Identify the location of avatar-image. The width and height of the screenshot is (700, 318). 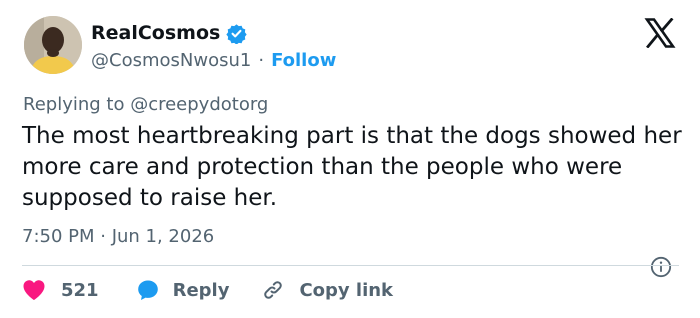
(53, 45).